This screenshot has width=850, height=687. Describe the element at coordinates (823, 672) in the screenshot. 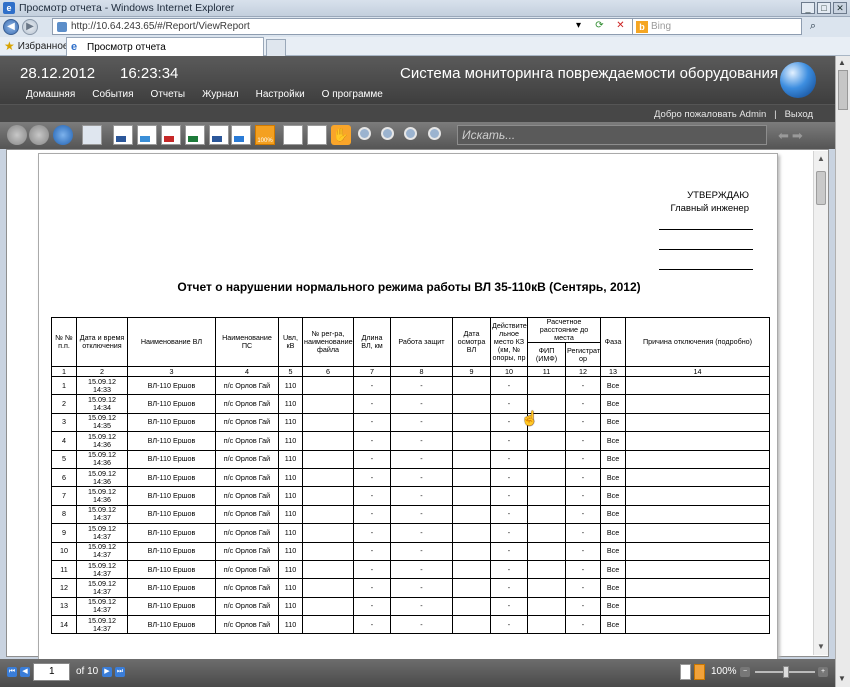

I see `zoom-plus-icon: +` at that location.